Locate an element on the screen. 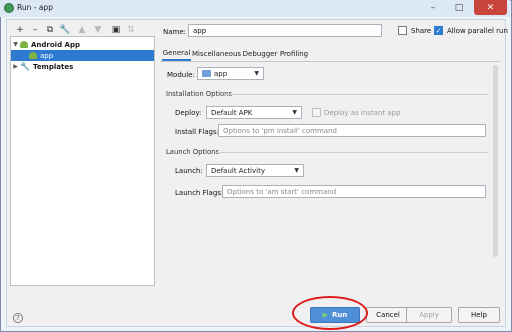 Image resolution: width=512 pixels, height=332 pixels. tree-item-templates: ▶ 🔧 Templates is located at coordinates (82, 66).